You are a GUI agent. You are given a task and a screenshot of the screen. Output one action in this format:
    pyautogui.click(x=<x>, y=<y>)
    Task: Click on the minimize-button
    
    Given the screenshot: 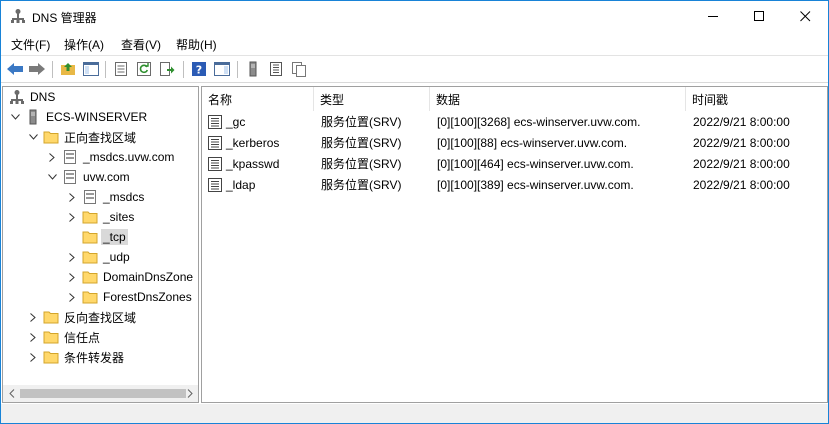 What is the action you would take?
    pyautogui.click(x=713, y=16)
    